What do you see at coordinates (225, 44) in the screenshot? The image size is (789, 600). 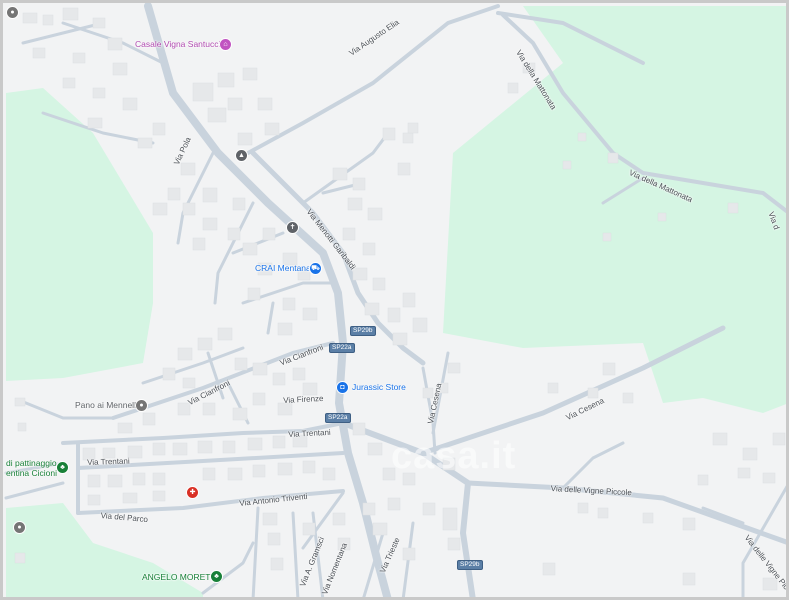 I see `lodging-icon: ⌂` at bounding box center [225, 44].